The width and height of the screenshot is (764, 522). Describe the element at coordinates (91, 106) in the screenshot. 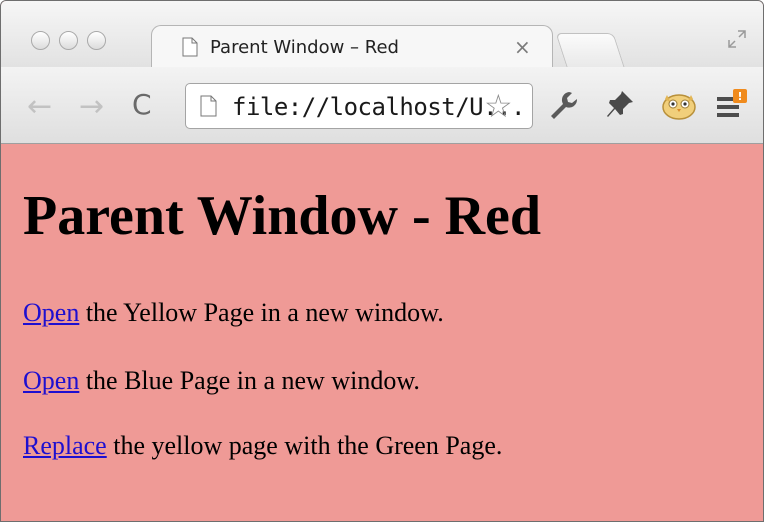

I see `forward-button: →` at that location.